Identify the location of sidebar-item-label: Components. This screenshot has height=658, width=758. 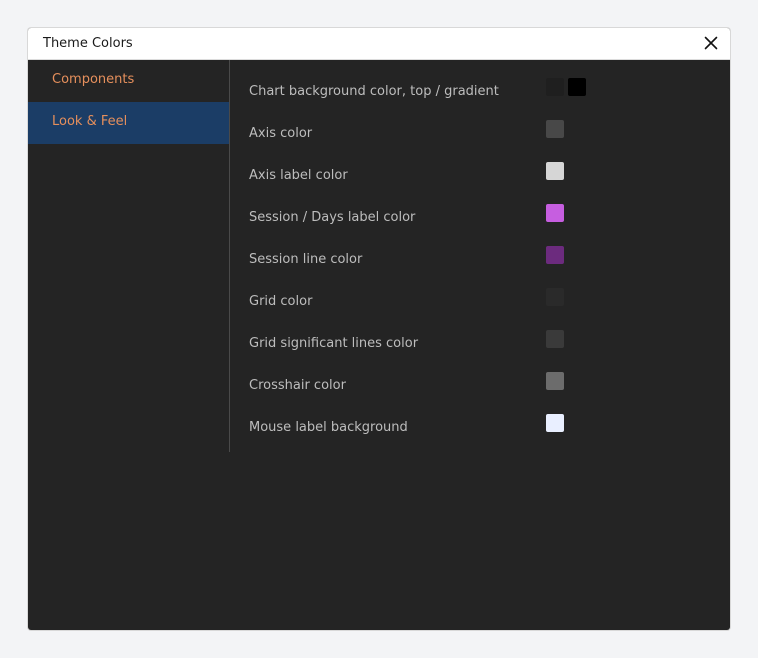
(93, 79).